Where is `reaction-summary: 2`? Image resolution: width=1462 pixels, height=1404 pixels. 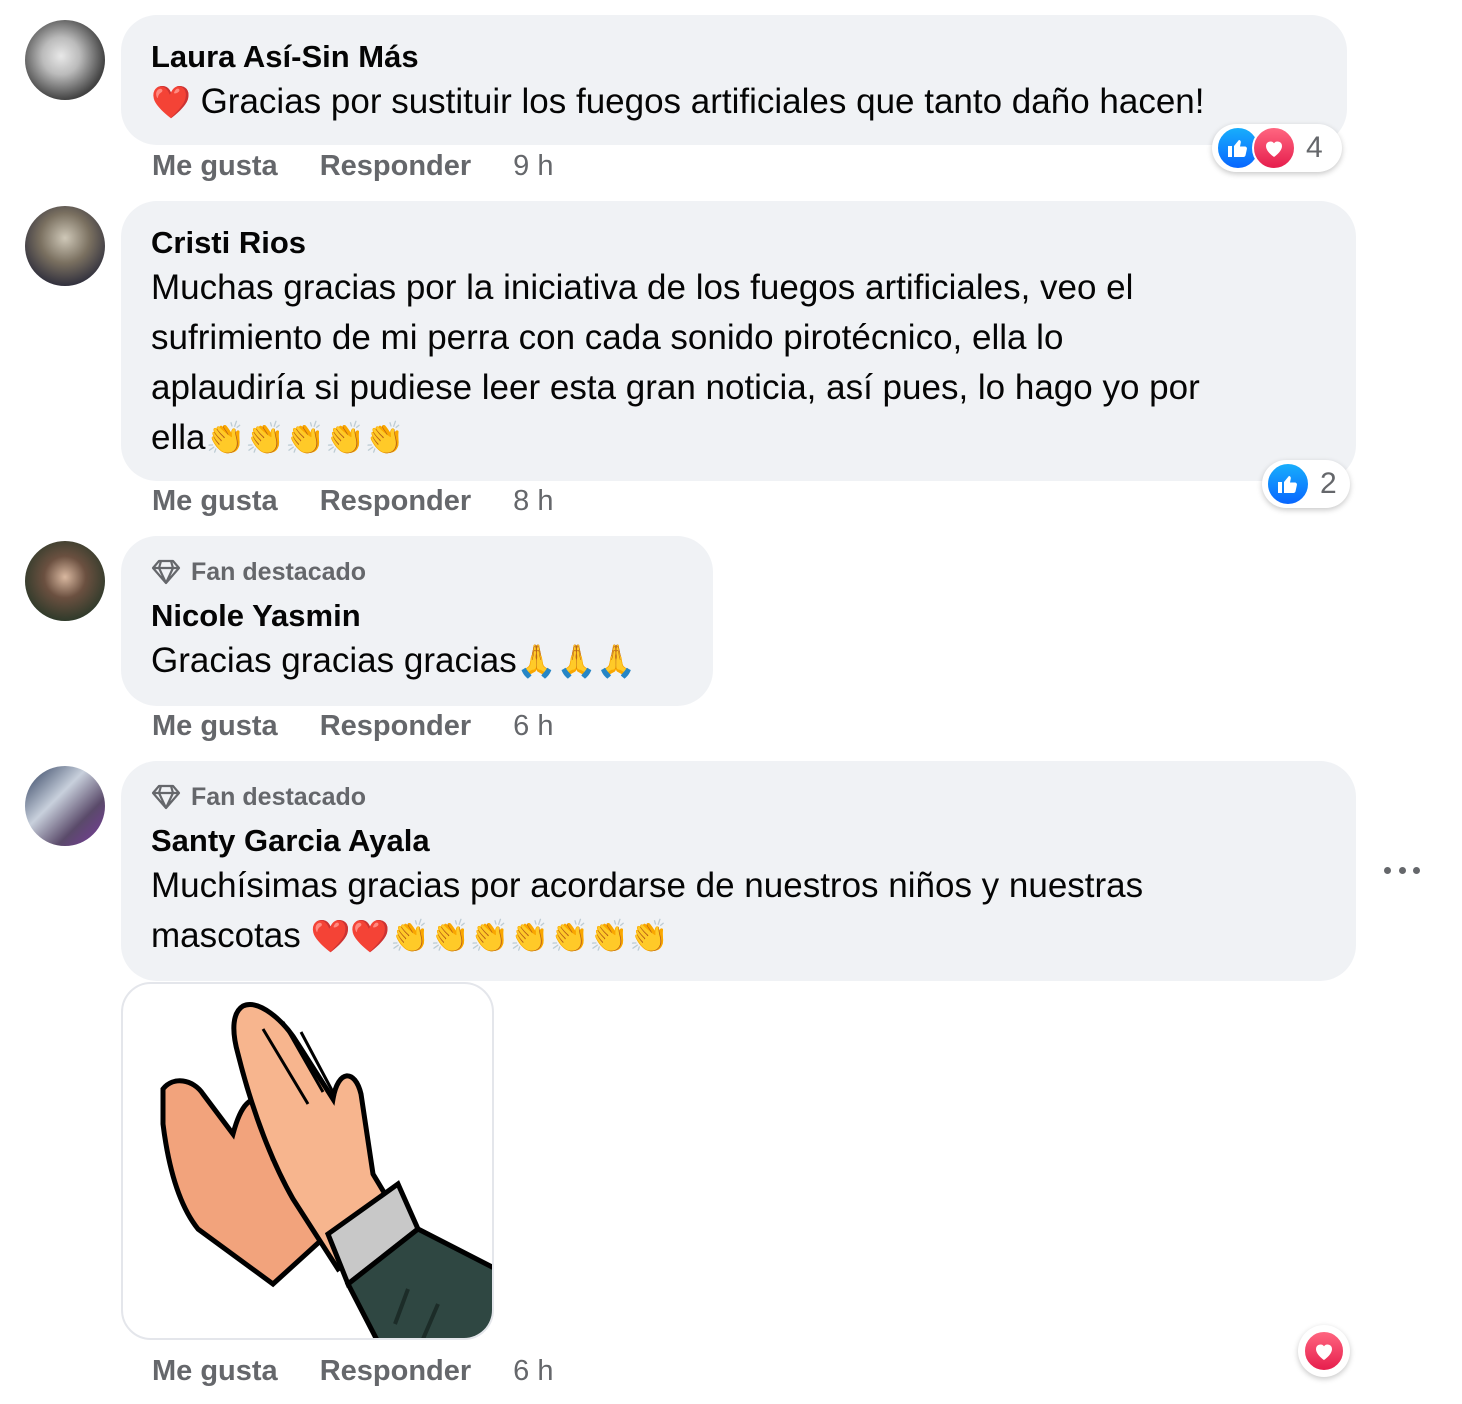
reaction-summary: 2 is located at coordinates (1306, 484).